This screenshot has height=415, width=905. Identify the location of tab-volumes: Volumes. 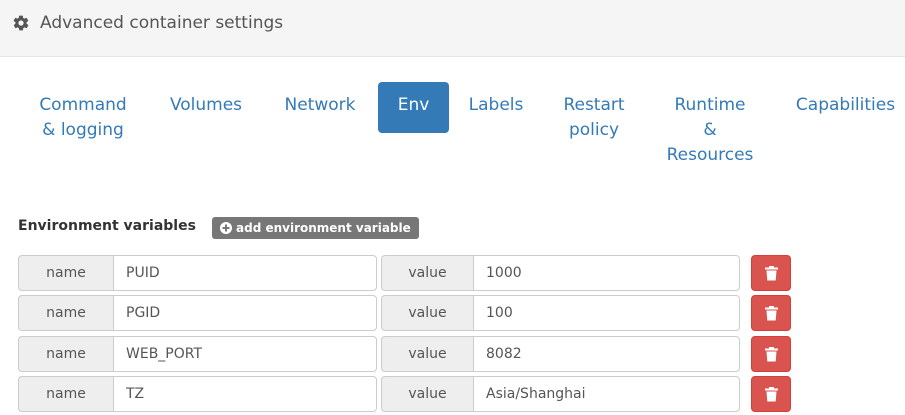
(206, 99).